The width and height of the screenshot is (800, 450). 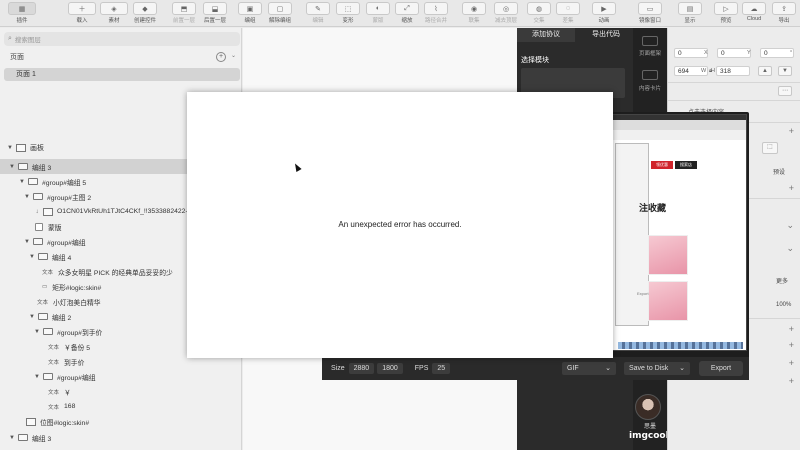 I want to click on more-label: 更多, so click(x=782, y=280).